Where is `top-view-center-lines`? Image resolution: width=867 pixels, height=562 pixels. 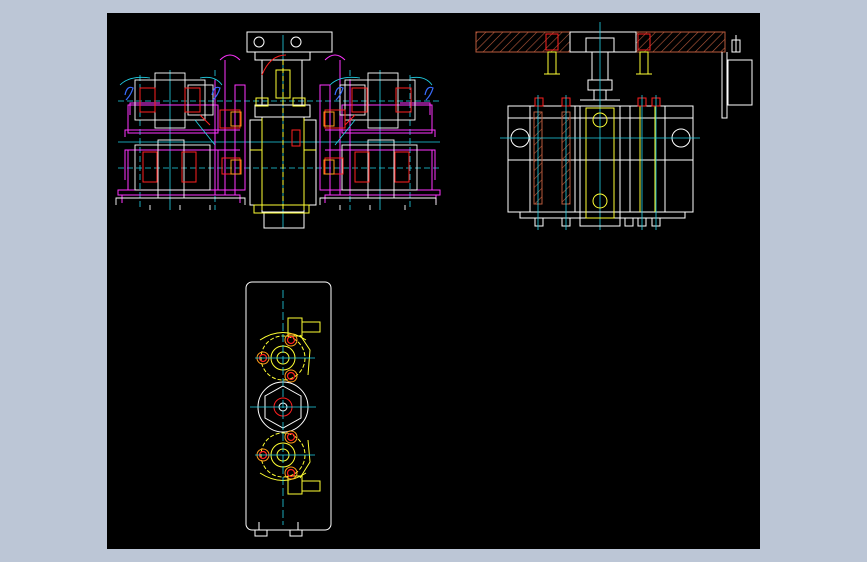
top-view-center-lines is located at coordinates (283, 407).